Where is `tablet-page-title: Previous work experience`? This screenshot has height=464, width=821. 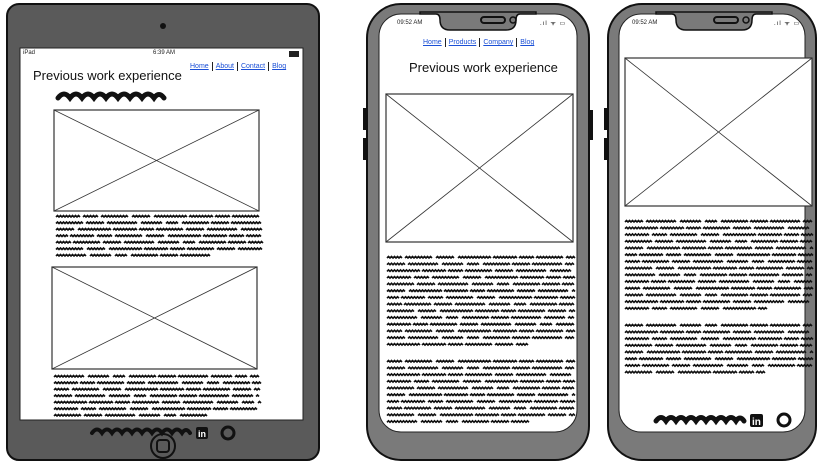
tablet-page-title: Previous work experience is located at coordinates (107, 75).